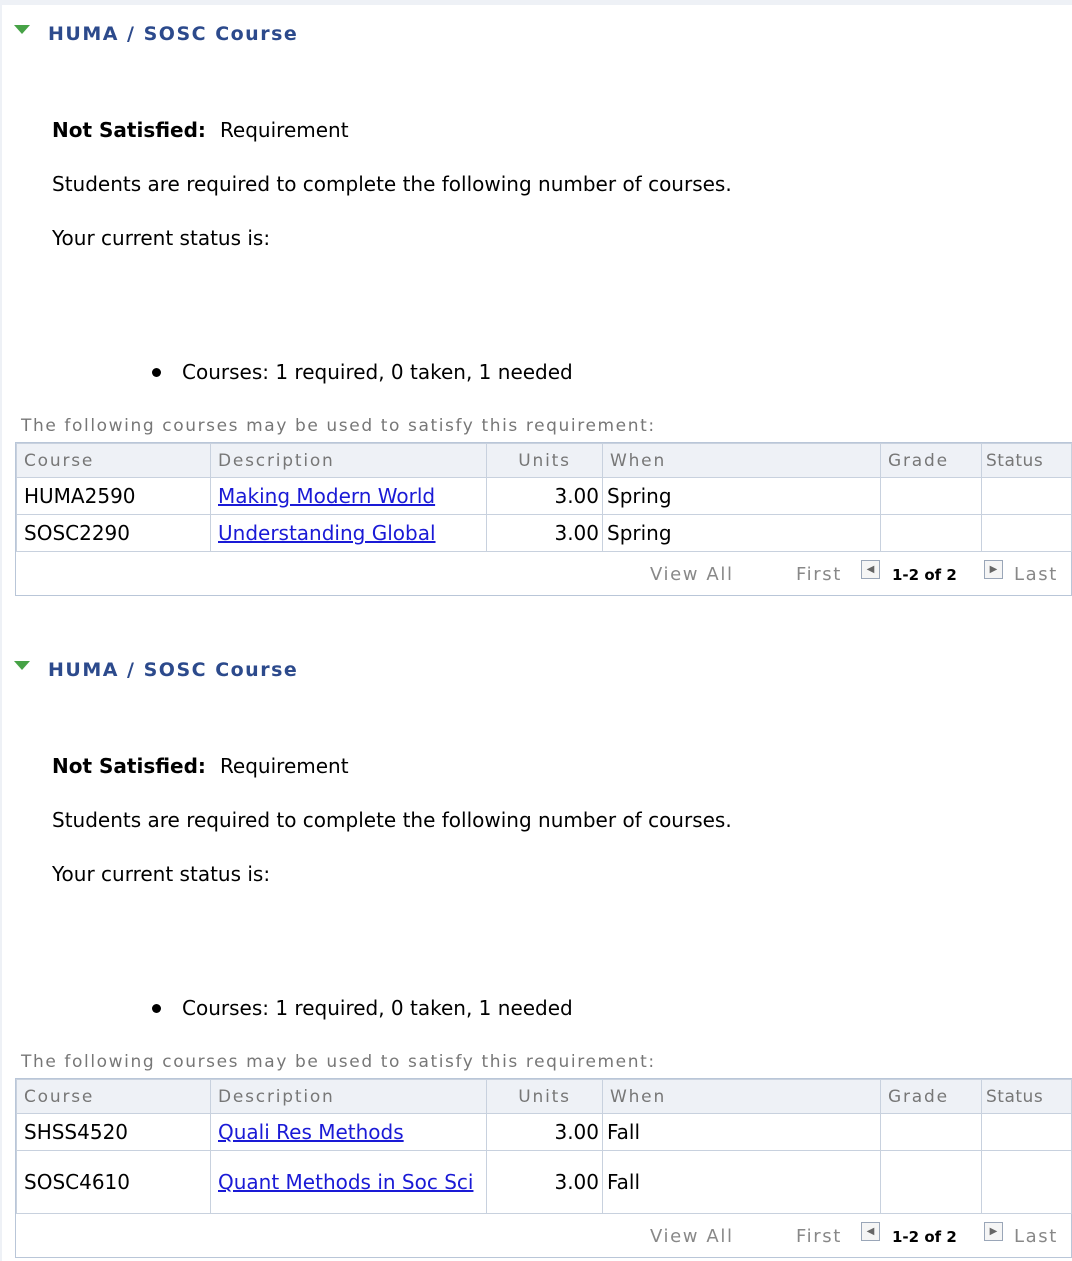 Image resolution: width=1072 pixels, height=1261 pixels. Describe the element at coordinates (113, 533) in the screenshot. I see `course-cell: SOSC2290` at that location.